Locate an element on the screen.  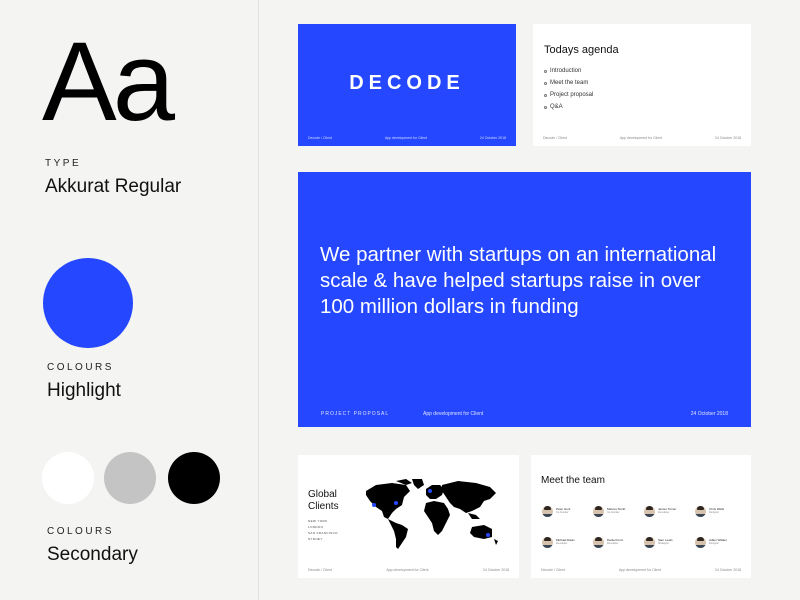
highlight-caption: COLOURS is located at coordinates (80, 367).